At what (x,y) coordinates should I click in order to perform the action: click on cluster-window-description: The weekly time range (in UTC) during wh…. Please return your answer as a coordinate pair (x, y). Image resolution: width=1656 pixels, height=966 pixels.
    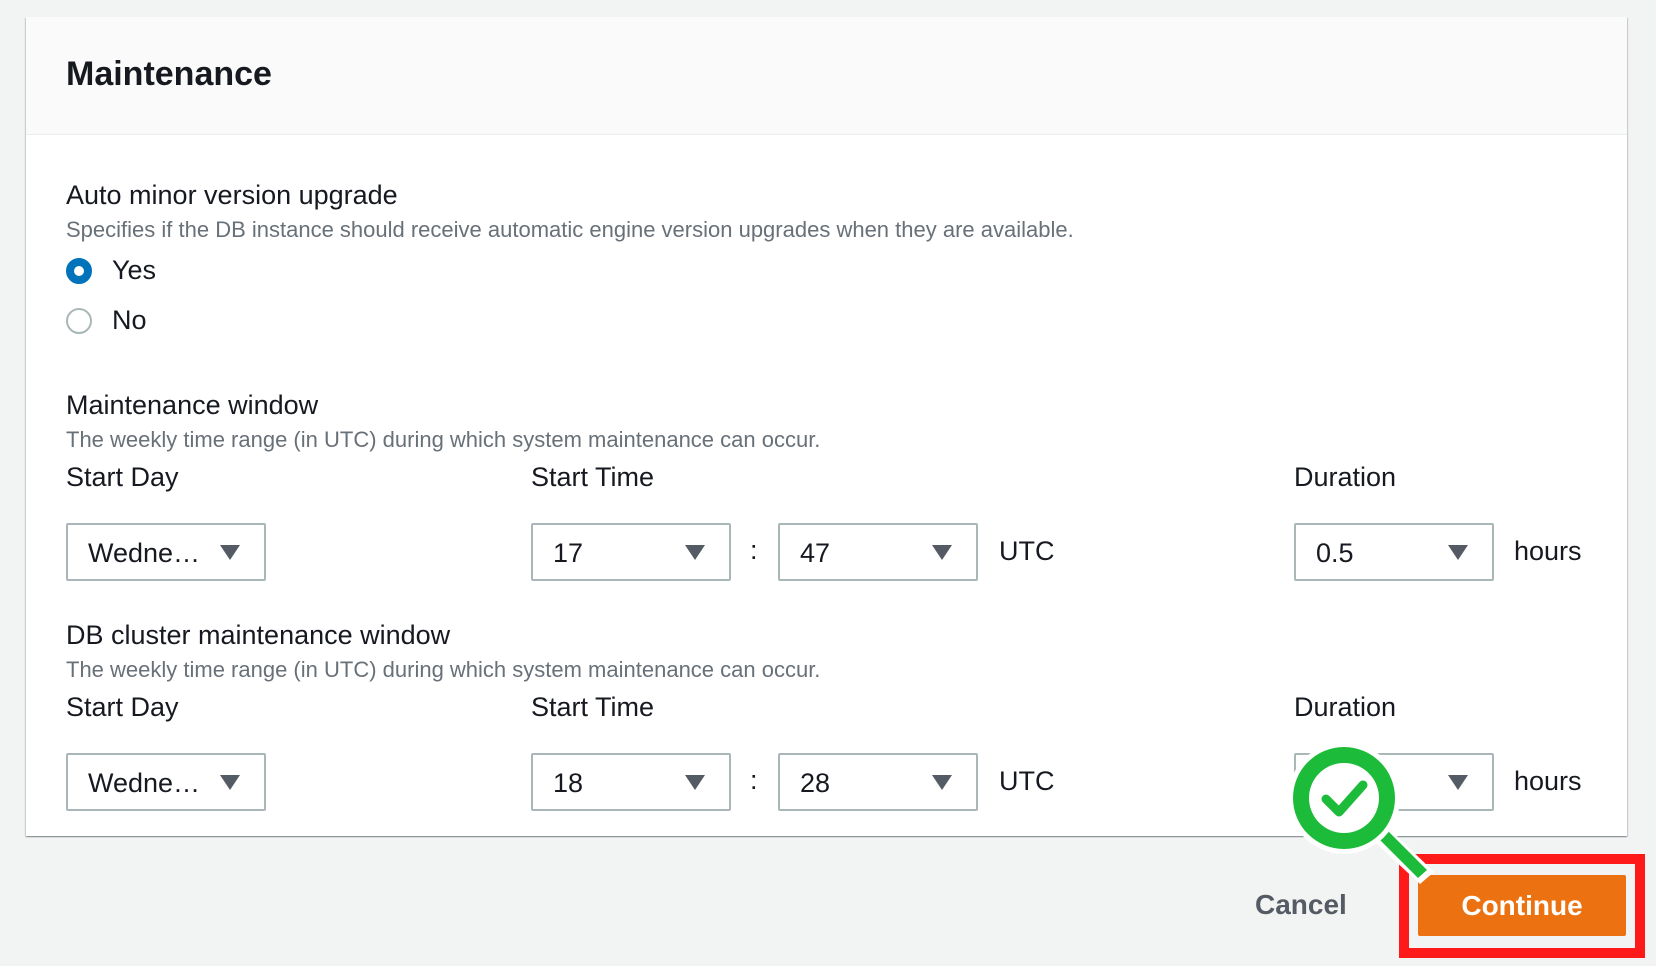
    Looking at the image, I should click on (443, 669).